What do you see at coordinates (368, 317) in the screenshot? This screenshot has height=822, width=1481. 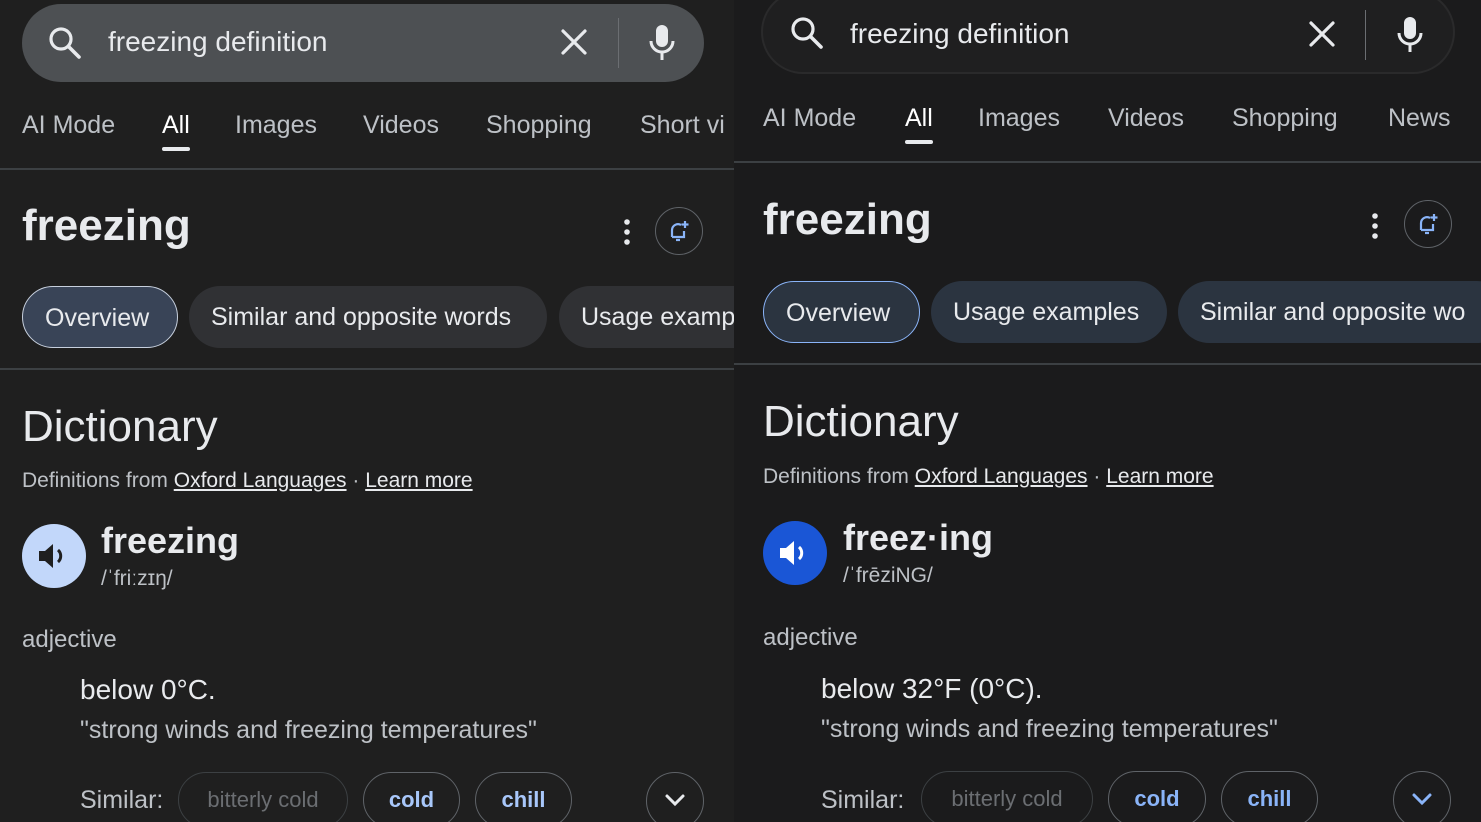 I see `chip-similar-opposite: Similar and opposite words` at bounding box center [368, 317].